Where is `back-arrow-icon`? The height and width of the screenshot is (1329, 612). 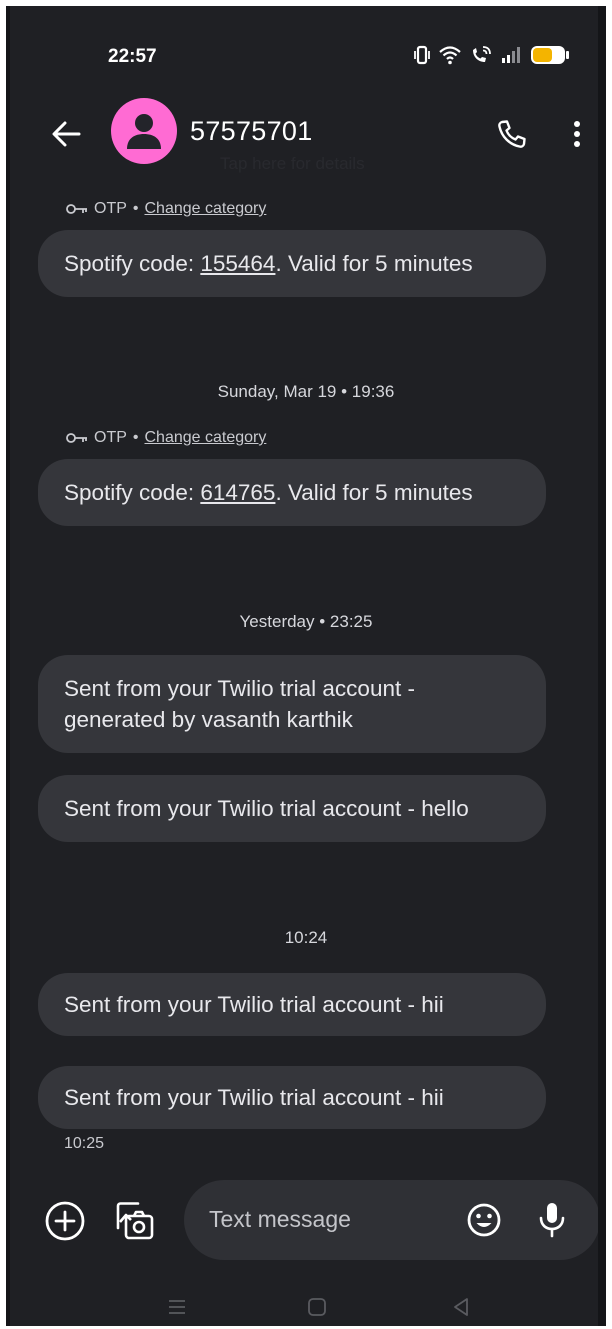
back-arrow-icon is located at coordinates (66, 134).